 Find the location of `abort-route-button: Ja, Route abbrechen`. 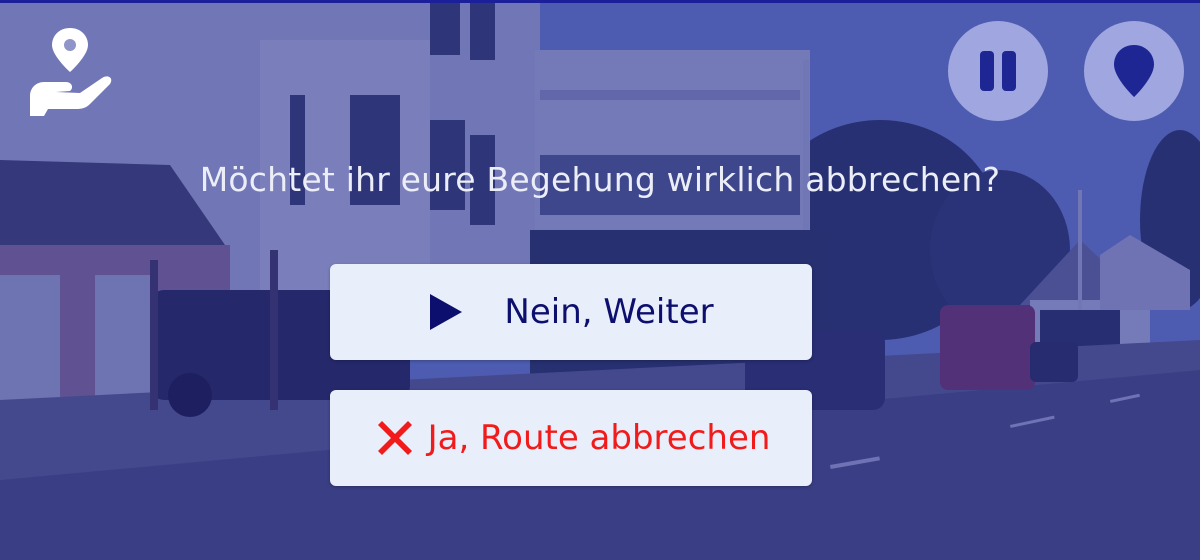

abort-route-button: Ja, Route abbrechen is located at coordinates (571, 438).